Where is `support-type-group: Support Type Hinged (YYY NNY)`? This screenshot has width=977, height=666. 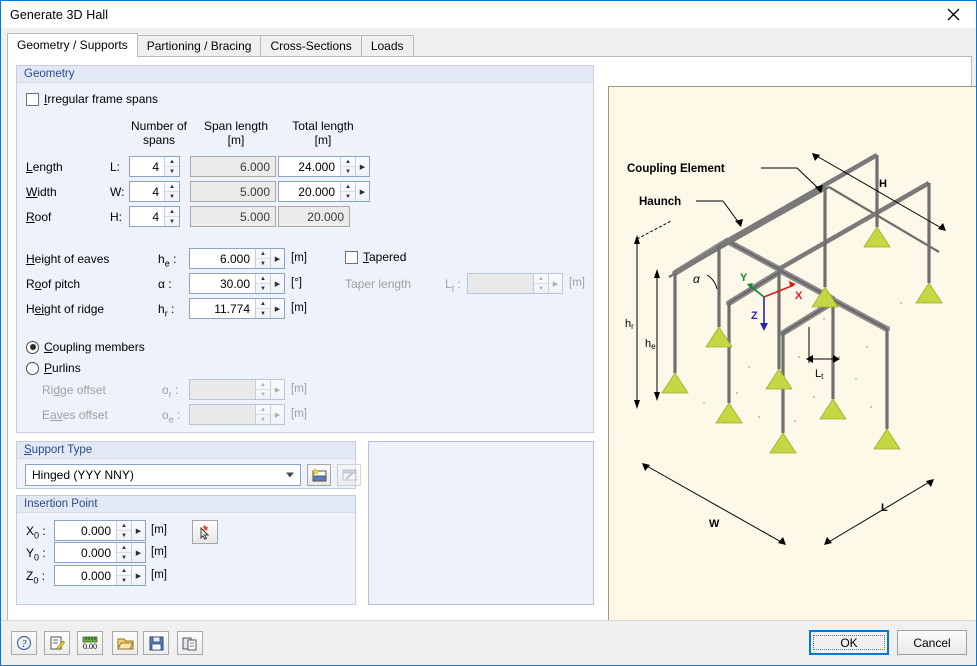 support-type-group: Support Type Hinged (YYY NNY) is located at coordinates (188, 465).